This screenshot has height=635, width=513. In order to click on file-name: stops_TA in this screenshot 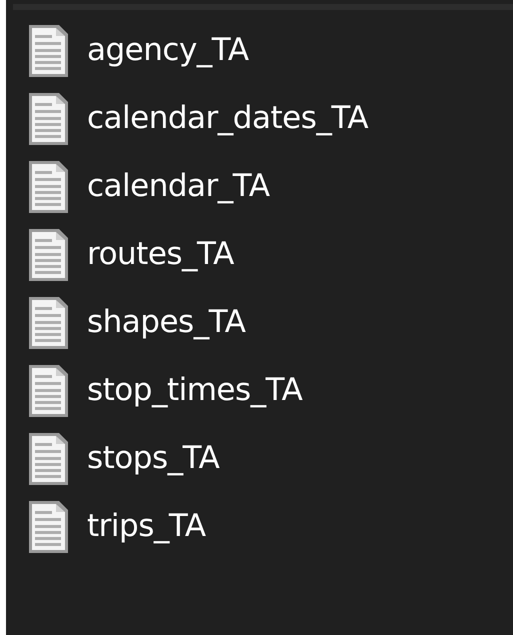, I will do `click(153, 458)`.